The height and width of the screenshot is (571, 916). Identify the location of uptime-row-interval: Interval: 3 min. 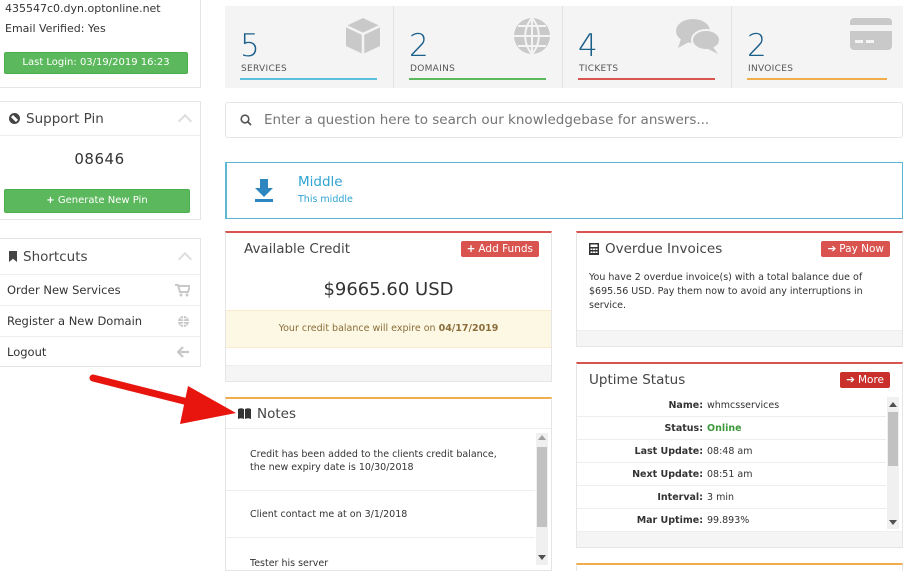
(731, 497).